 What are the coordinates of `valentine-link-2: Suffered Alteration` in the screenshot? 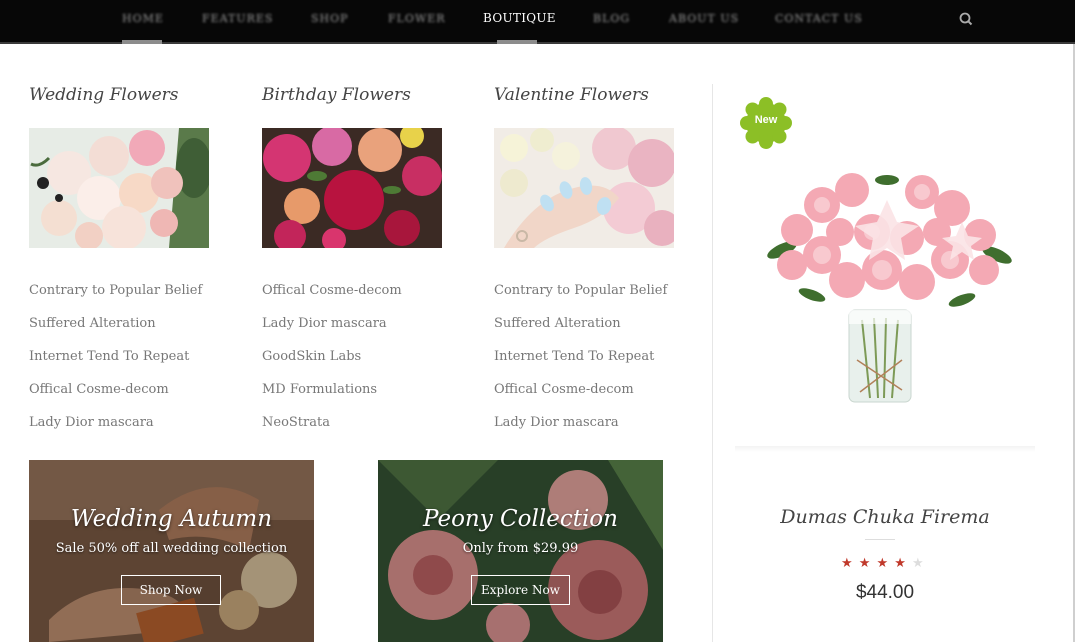 It's located at (557, 323).